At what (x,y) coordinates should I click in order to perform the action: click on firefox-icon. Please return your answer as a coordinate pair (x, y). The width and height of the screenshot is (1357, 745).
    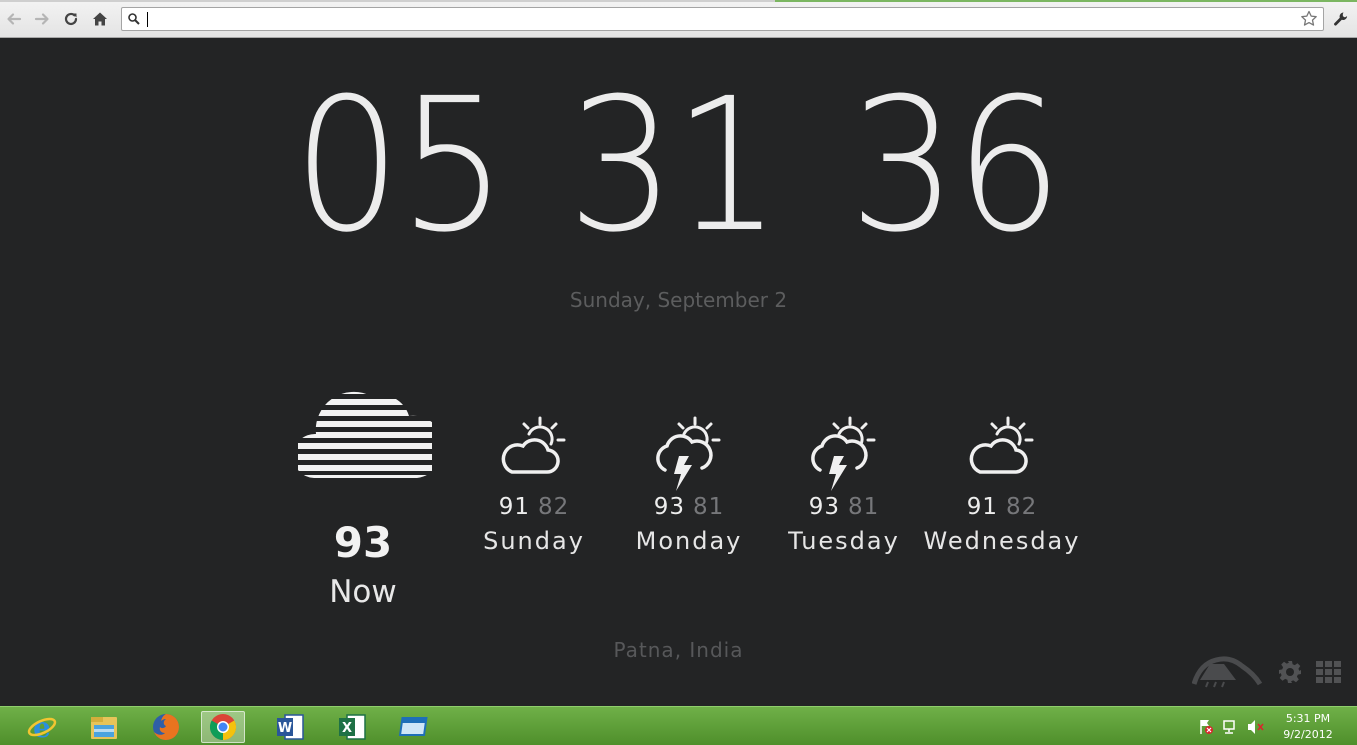
    Looking at the image, I should click on (166, 727).